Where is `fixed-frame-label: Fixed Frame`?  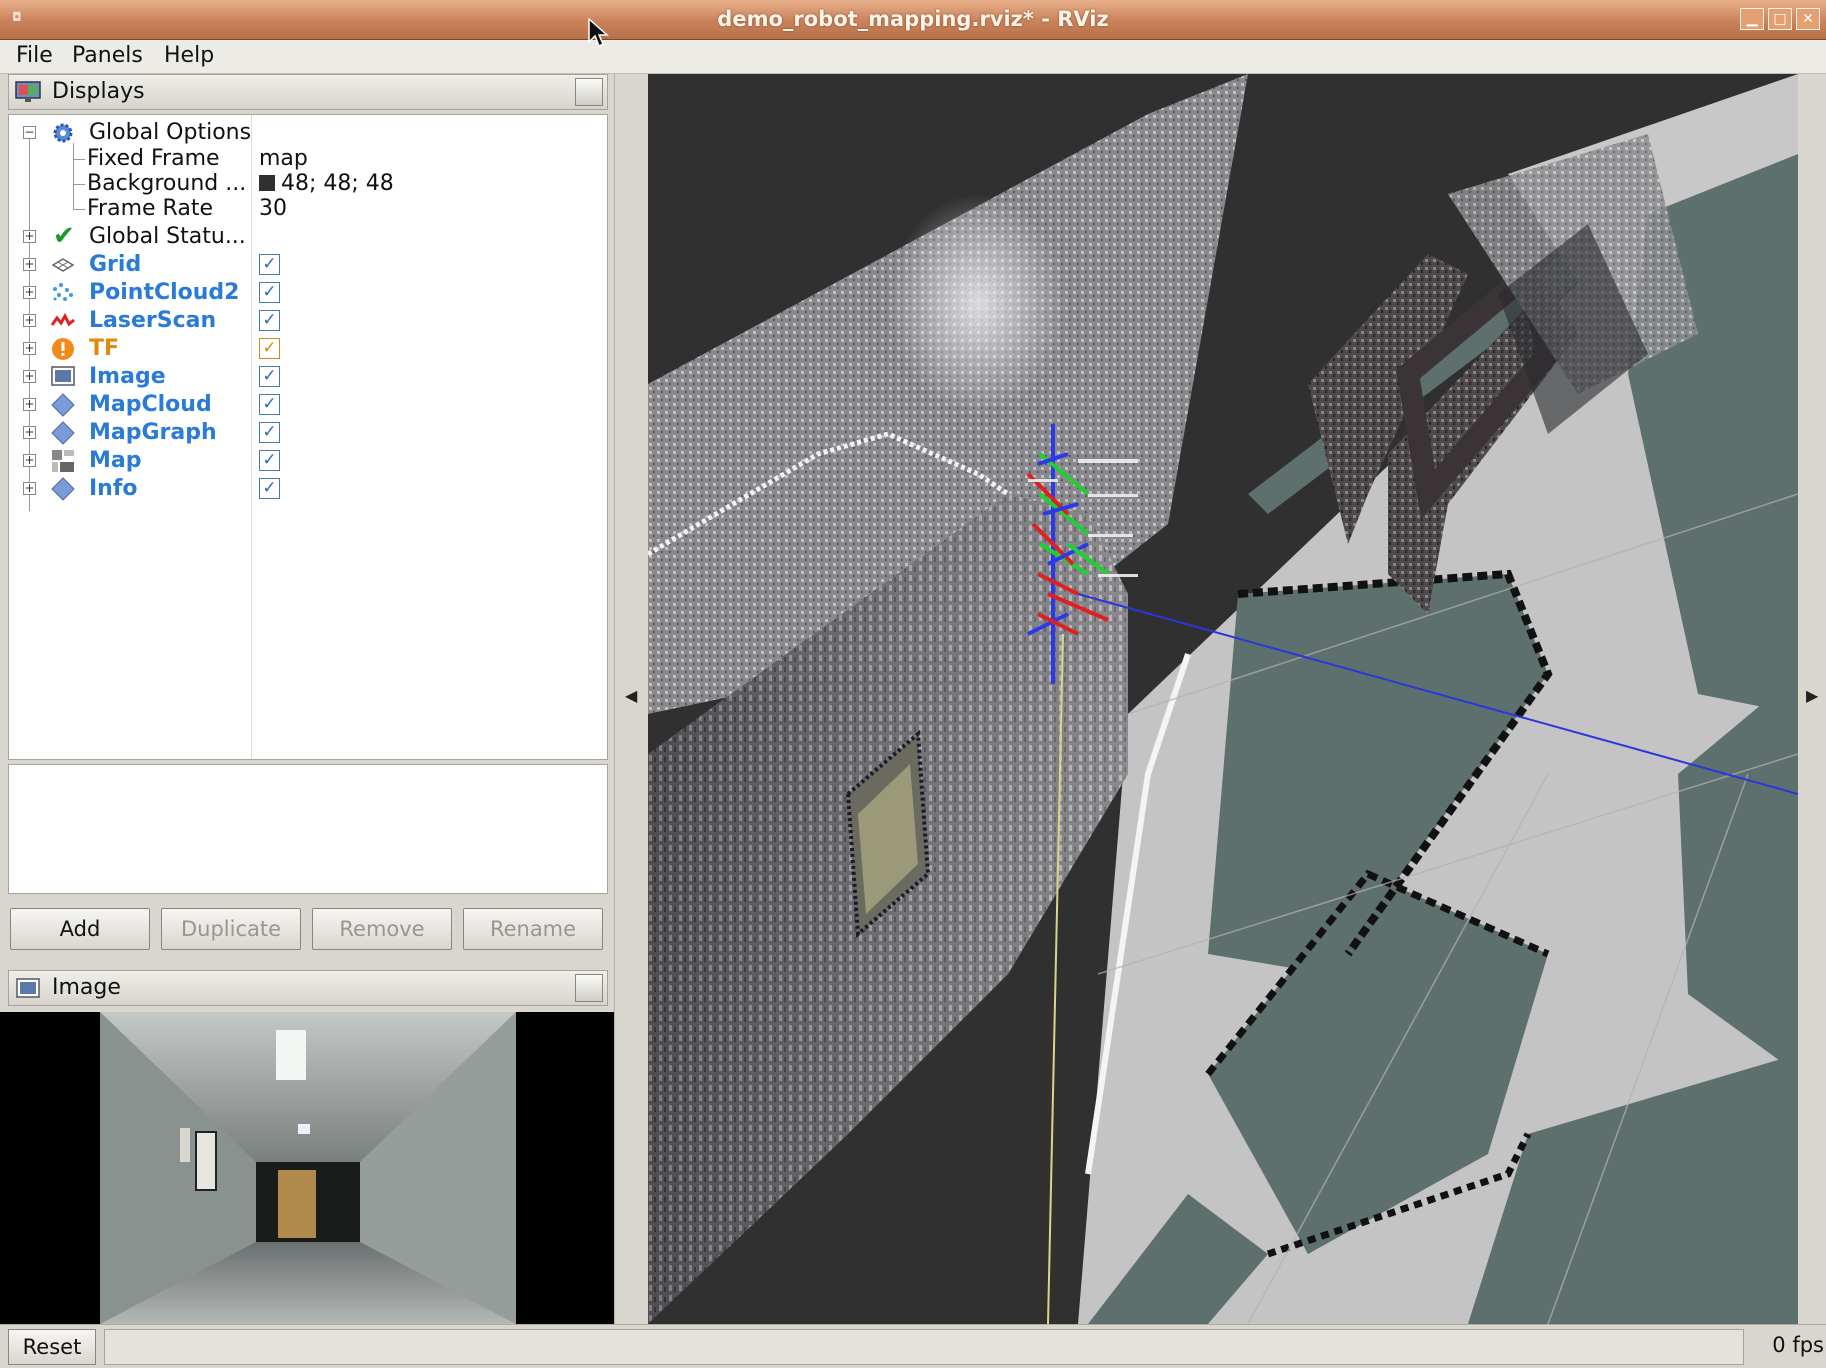
fixed-frame-label: Fixed Frame is located at coordinates (153, 158).